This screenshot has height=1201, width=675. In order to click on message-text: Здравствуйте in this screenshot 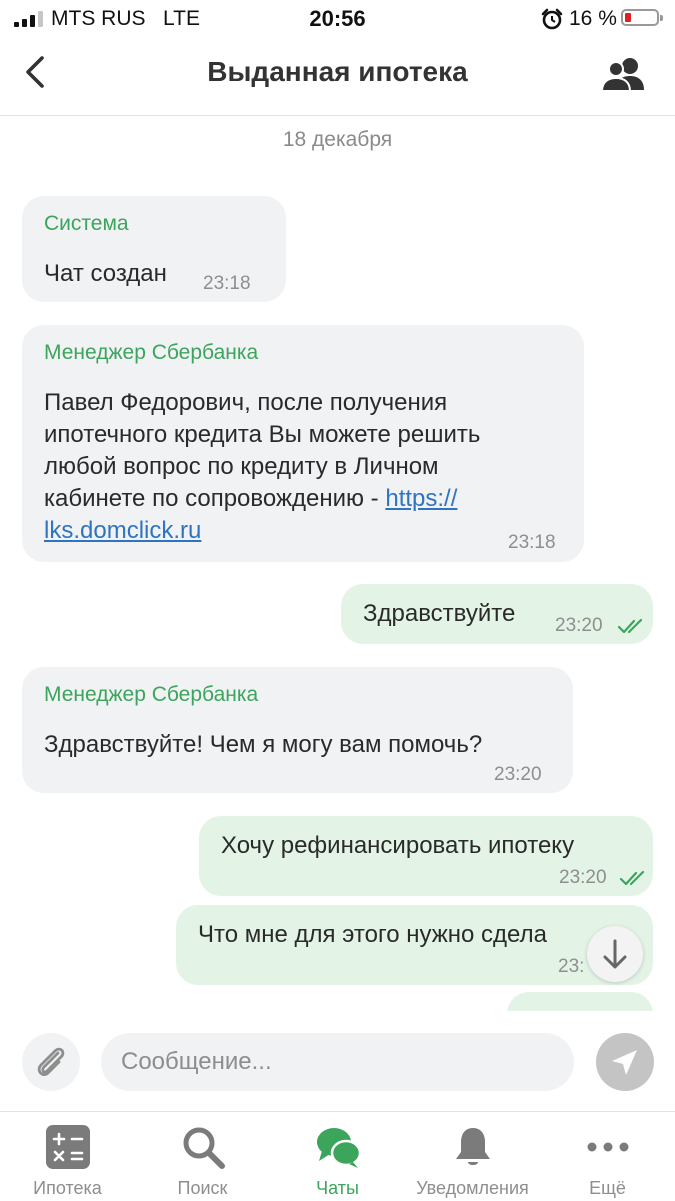, I will do `click(439, 613)`.